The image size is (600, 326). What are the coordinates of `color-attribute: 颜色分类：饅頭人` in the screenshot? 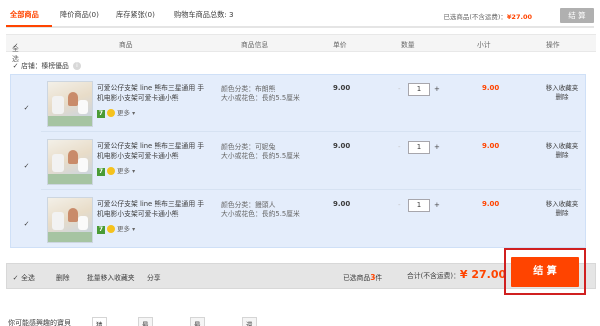 It's located at (248, 205).